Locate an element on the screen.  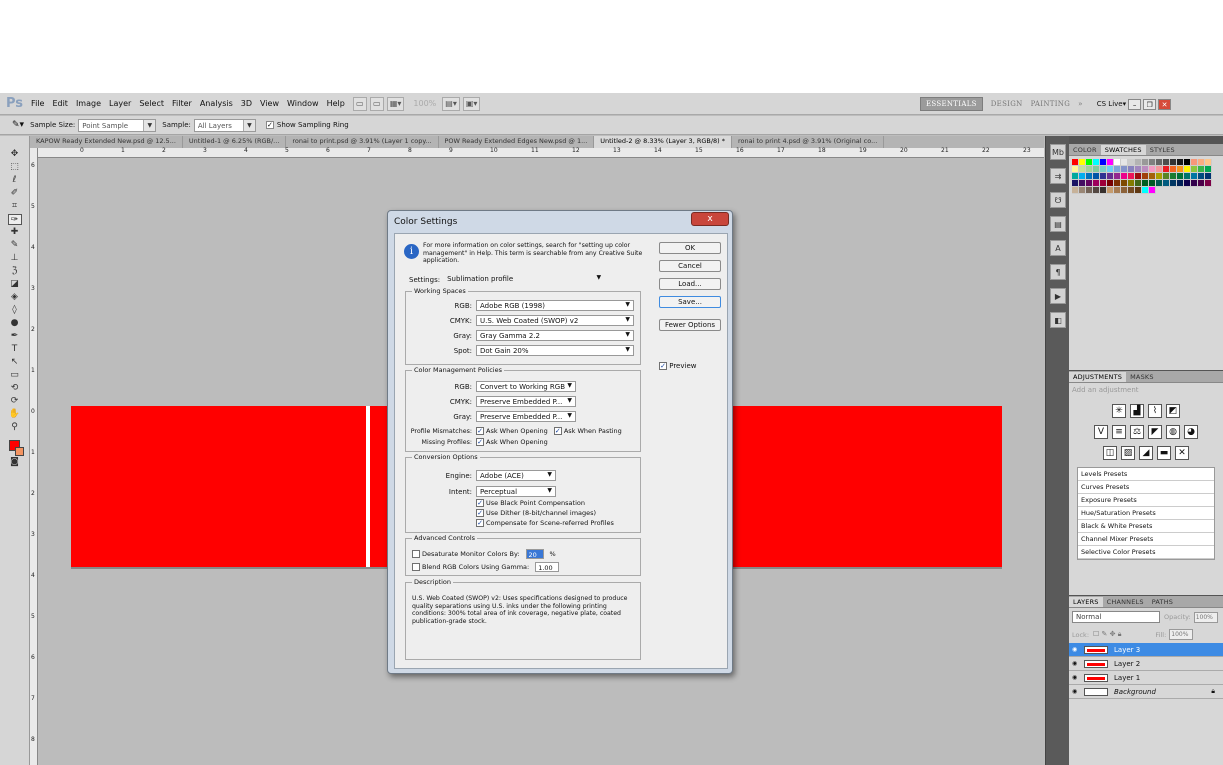
hue-sat-icon: ≡ is located at coordinates (1119, 432).